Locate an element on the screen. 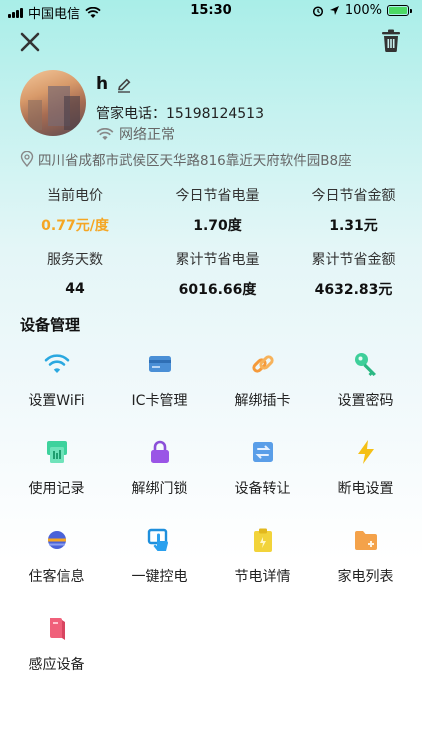 This screenshot has width=422, height=750. stat-label-today-energy: 今日节省电量 is located at coordinates (217, 196).